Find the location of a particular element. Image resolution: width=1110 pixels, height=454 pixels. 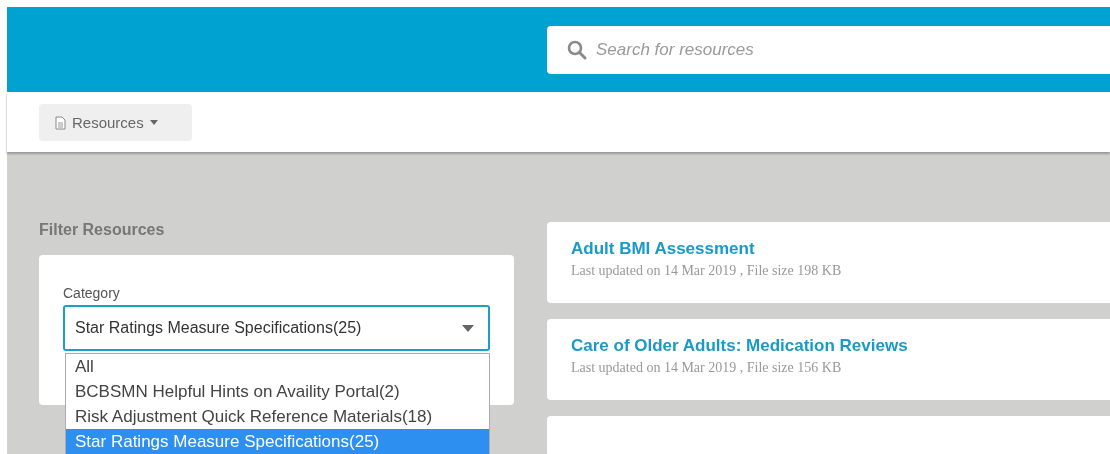

dropdown-caret-icon is located at coordinates (468, 328).